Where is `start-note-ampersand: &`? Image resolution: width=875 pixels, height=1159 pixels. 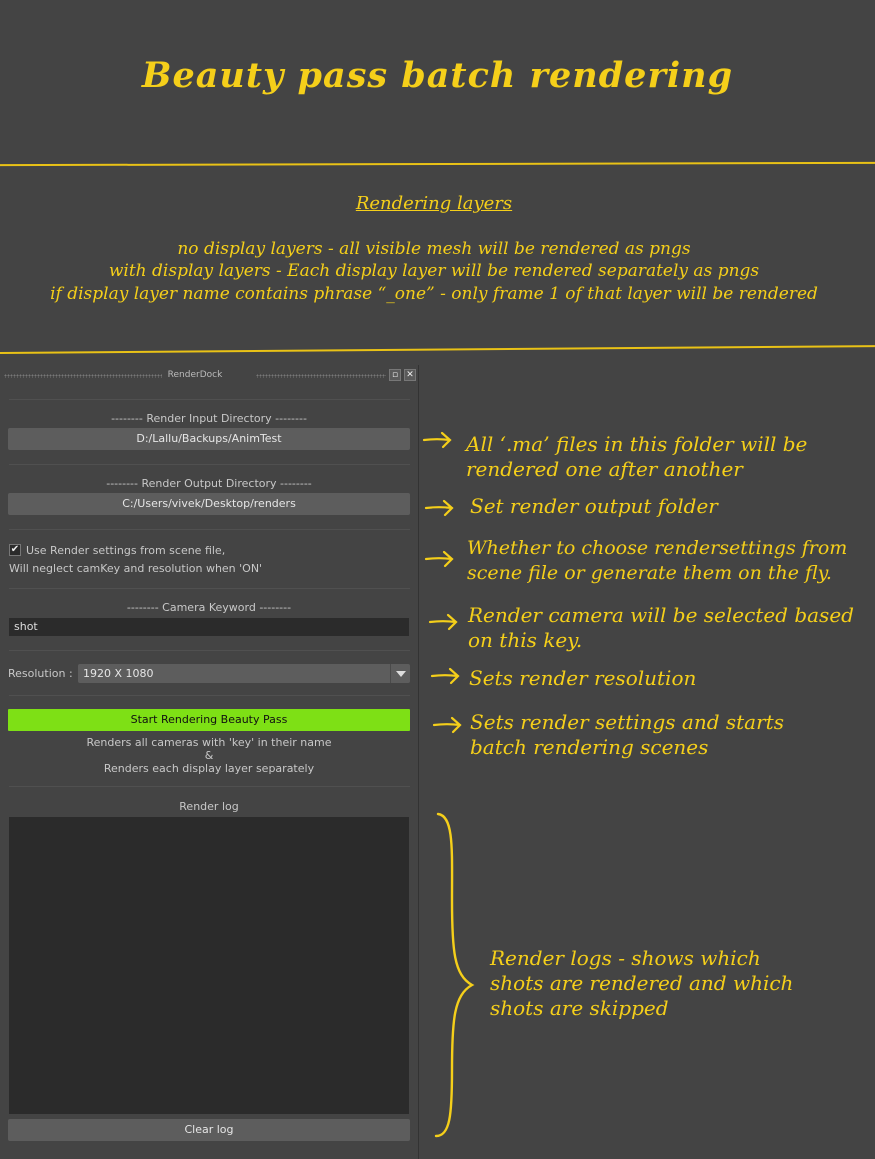
start-note-ampersand: & is located at coordinates (209, 755).